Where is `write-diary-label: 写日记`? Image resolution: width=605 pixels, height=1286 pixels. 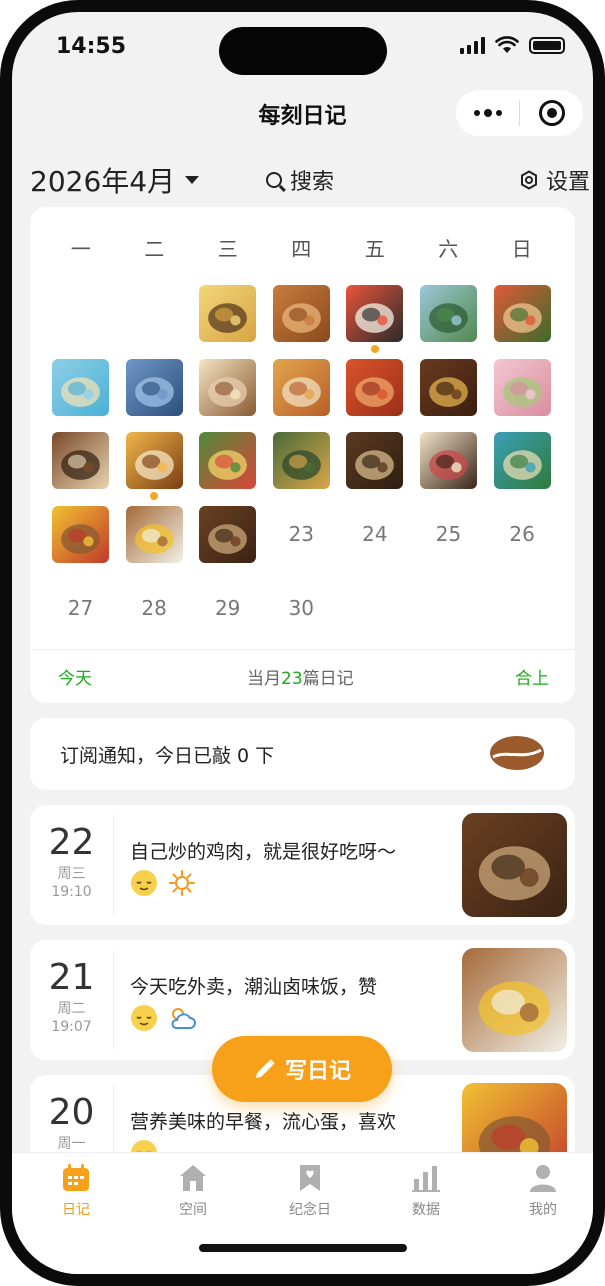
write-diary-label: 写日记 is located at coordinates (317, 1071).